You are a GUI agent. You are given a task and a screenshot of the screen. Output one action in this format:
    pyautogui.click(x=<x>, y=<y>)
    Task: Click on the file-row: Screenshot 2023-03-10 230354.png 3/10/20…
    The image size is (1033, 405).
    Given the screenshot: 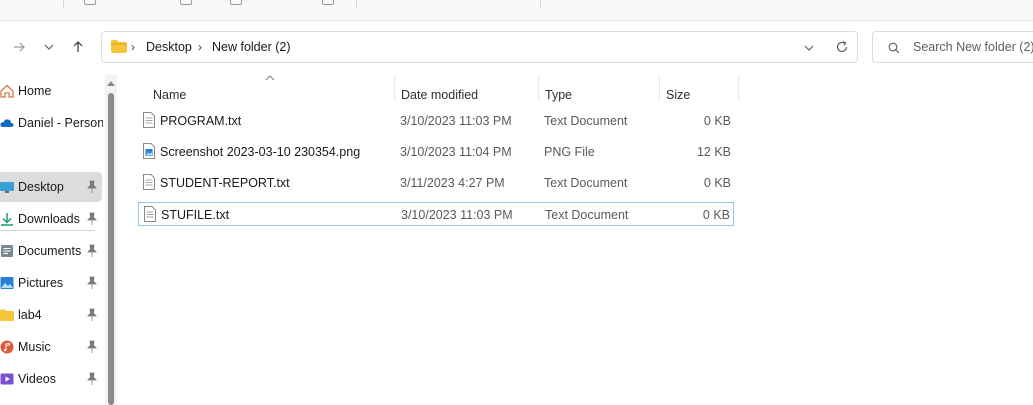 What is the action you would take?
    pyautogui.click(x=436, y=152)
    